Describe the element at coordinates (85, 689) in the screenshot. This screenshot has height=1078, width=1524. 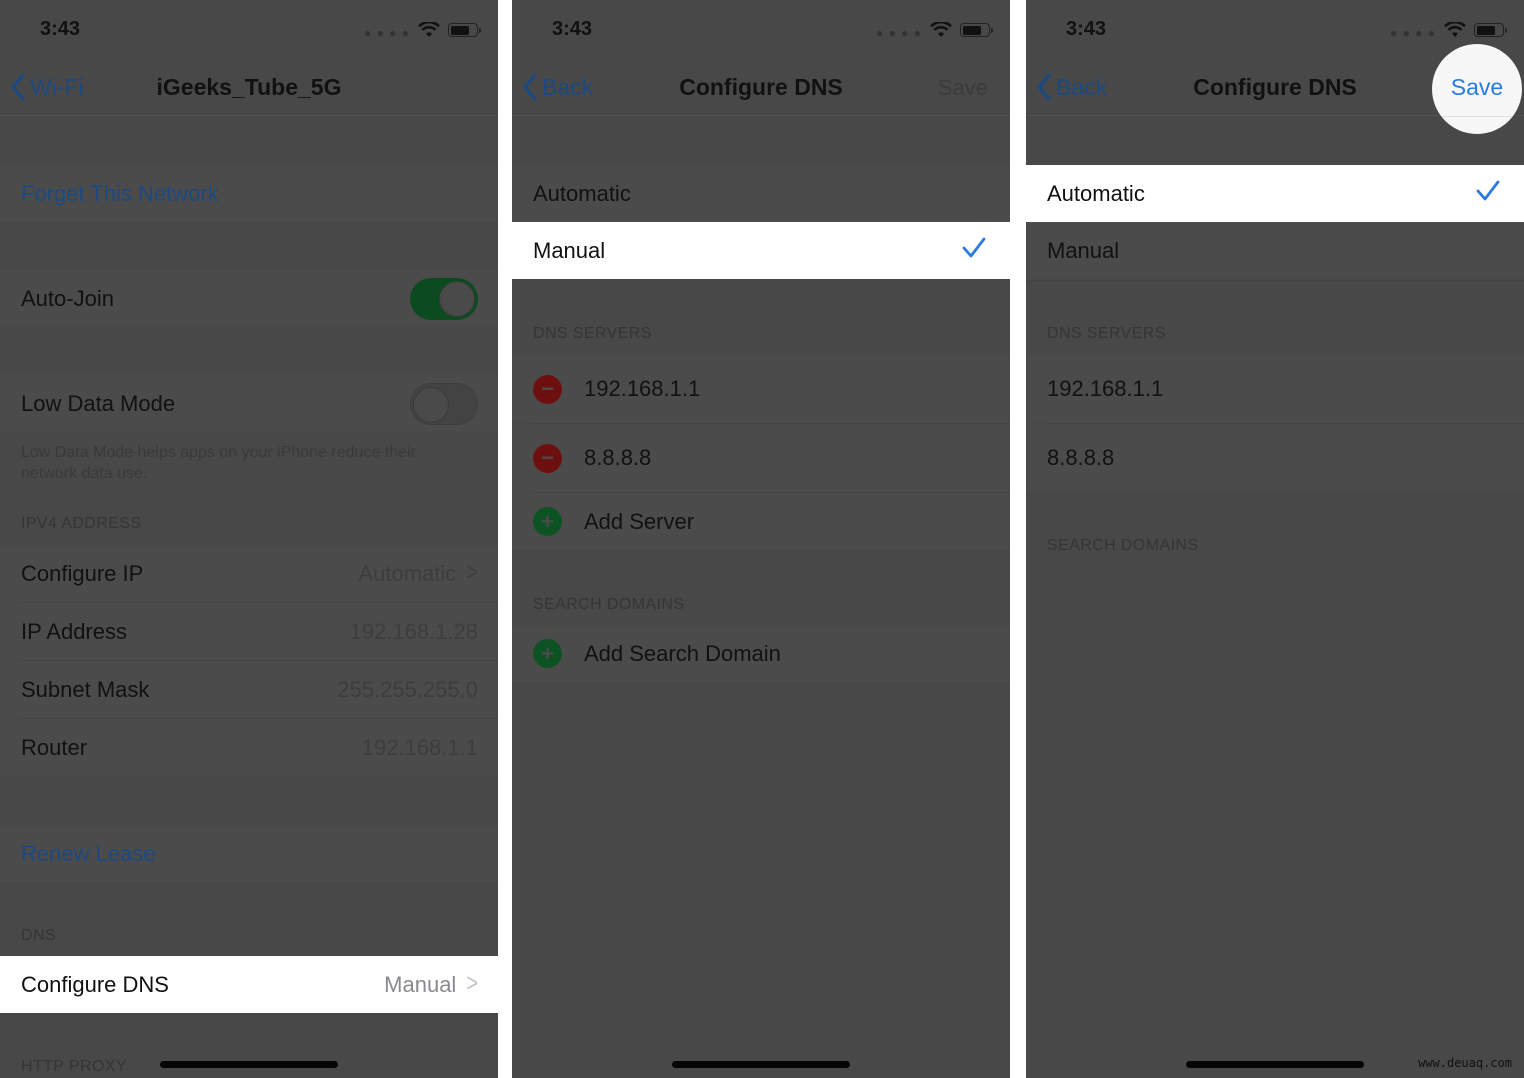
I see `row-label: Subnet Mask` at that location.